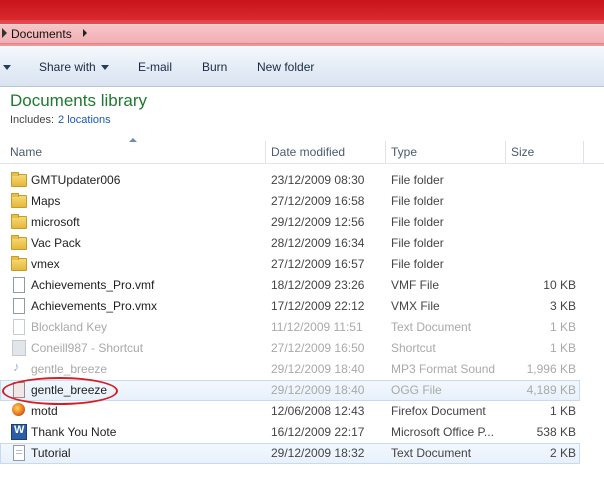 This screenshot has width=604, height=501. What do you see at coordinates (318, 306) in the screenshot?
I see `file-date: 17/12/2009 22:12` at bounding box center [318, 306].